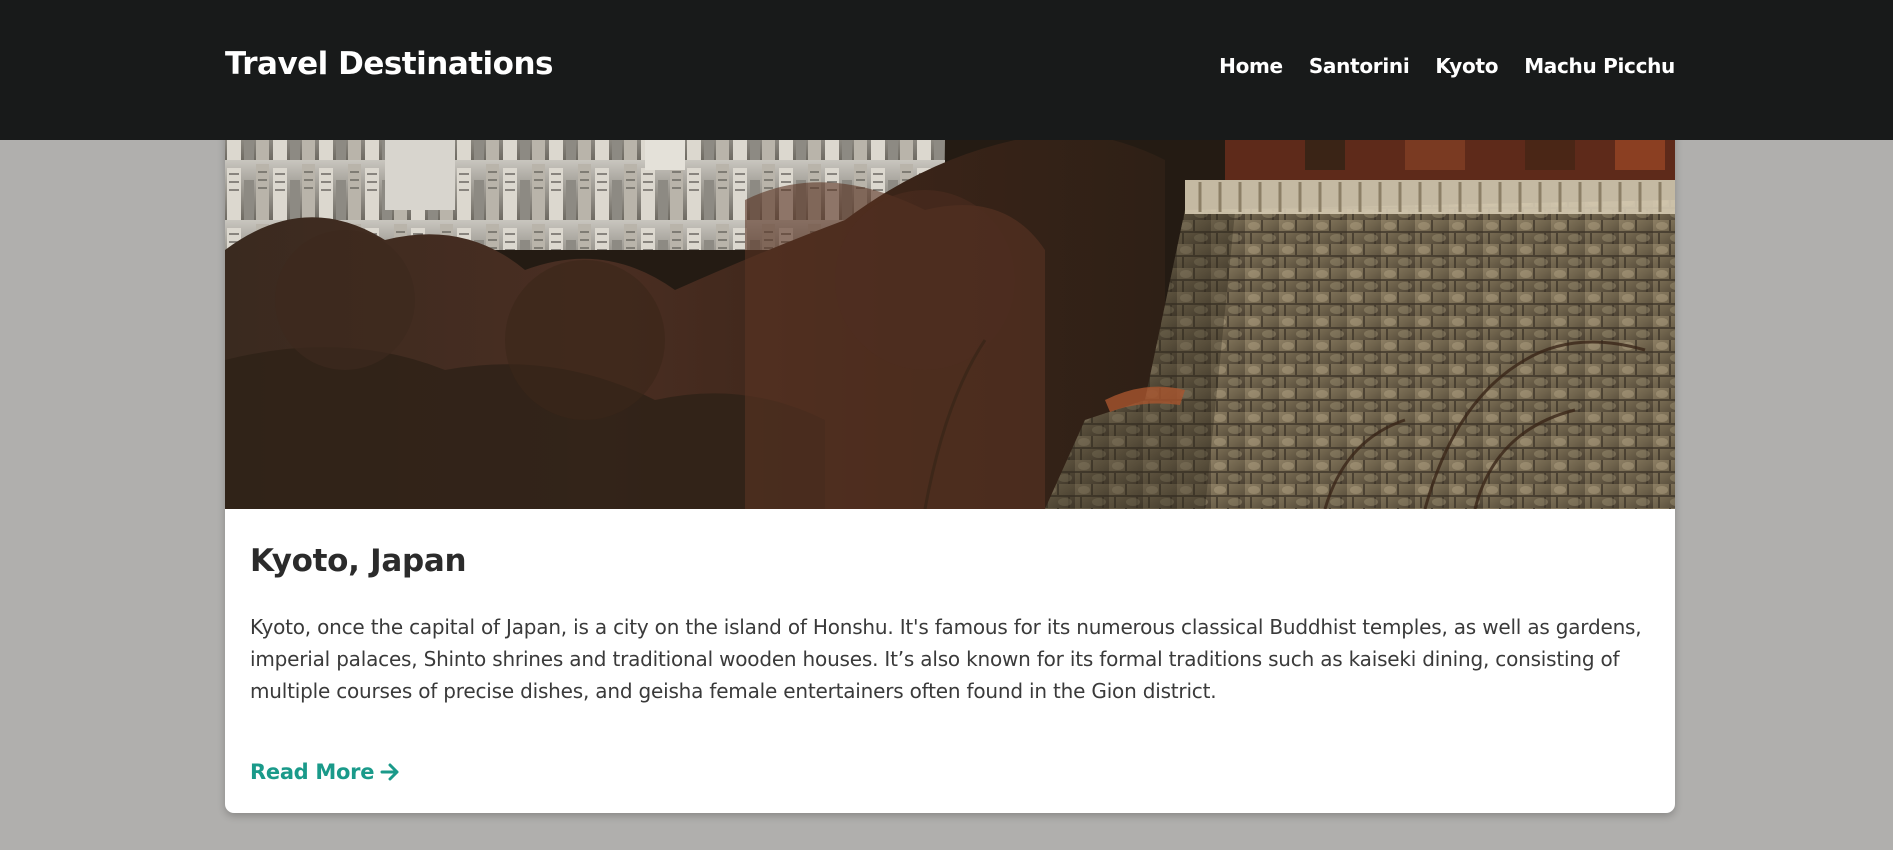 The image size is (1893, 850). I want to click on nav-link-kyoto: Kyoto, so click(1466, 66).